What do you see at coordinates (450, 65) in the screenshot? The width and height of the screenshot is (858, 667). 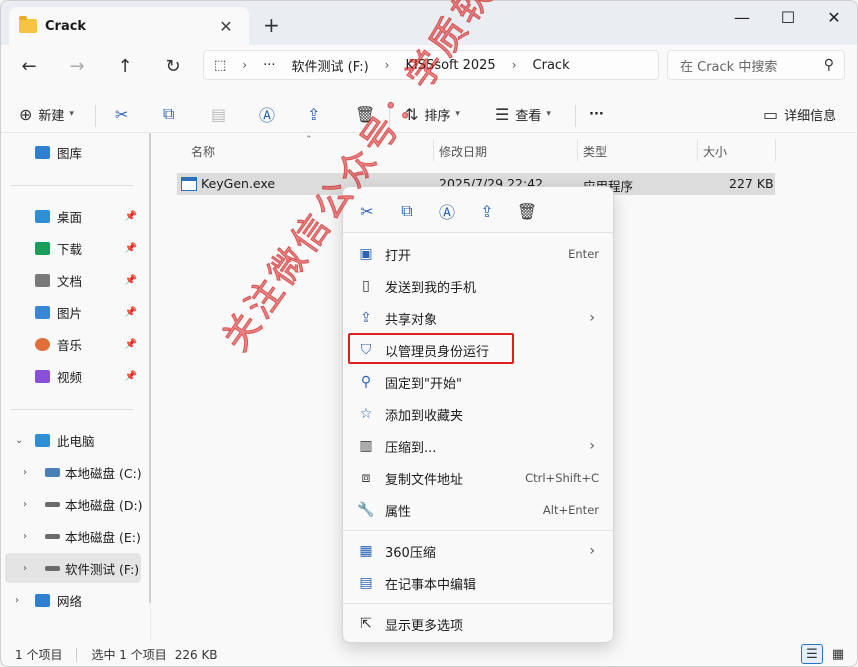 I see `breadcrumb-kisssoft: KISSsoft 2025` at bounding box center [450, 65].